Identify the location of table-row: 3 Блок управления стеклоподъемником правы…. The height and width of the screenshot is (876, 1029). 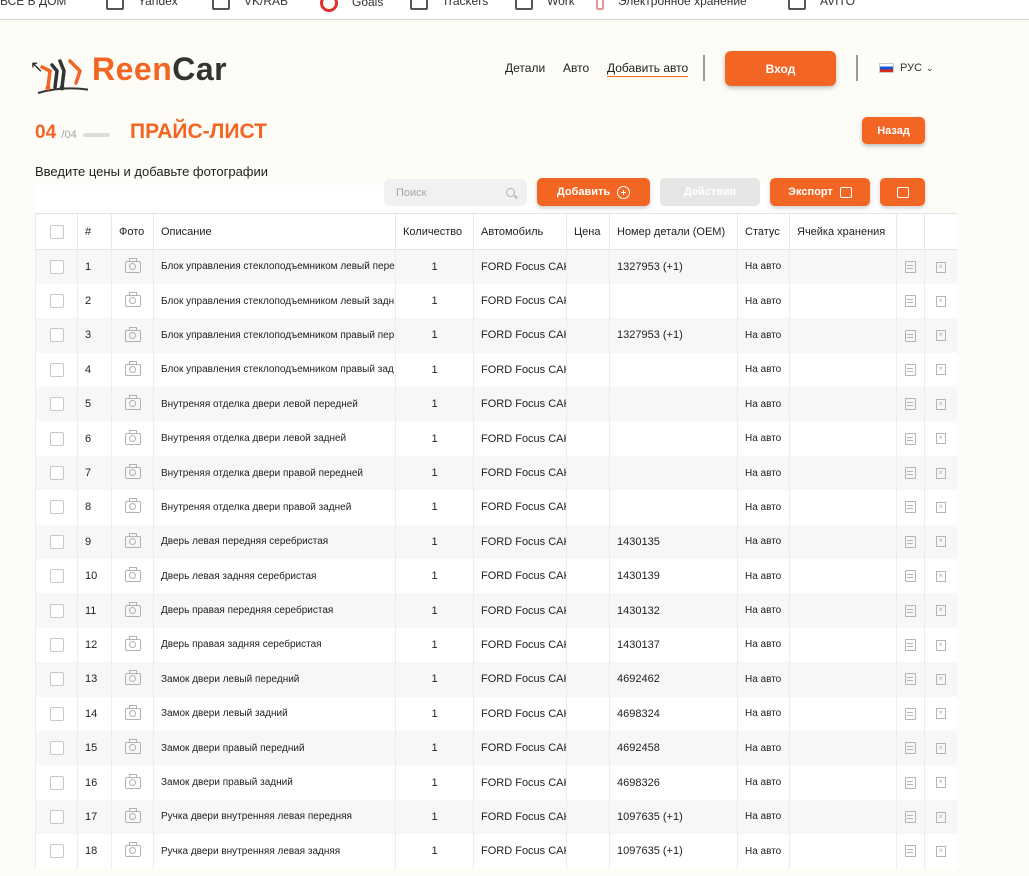
(496, 335).